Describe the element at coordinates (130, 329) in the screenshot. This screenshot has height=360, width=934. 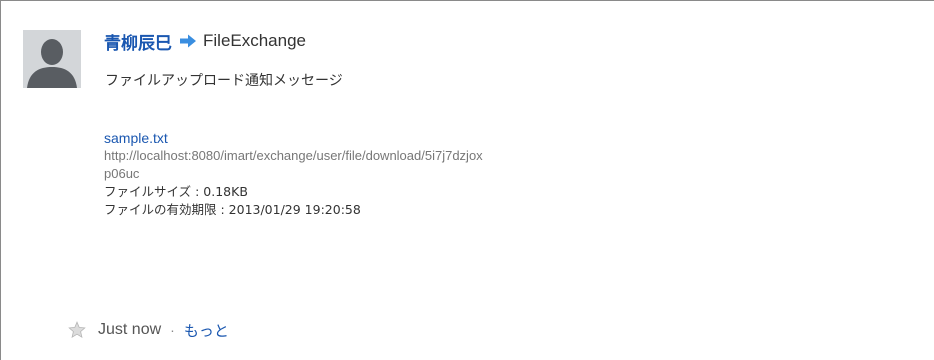
I see `post-timestamp: Just now` at that location.